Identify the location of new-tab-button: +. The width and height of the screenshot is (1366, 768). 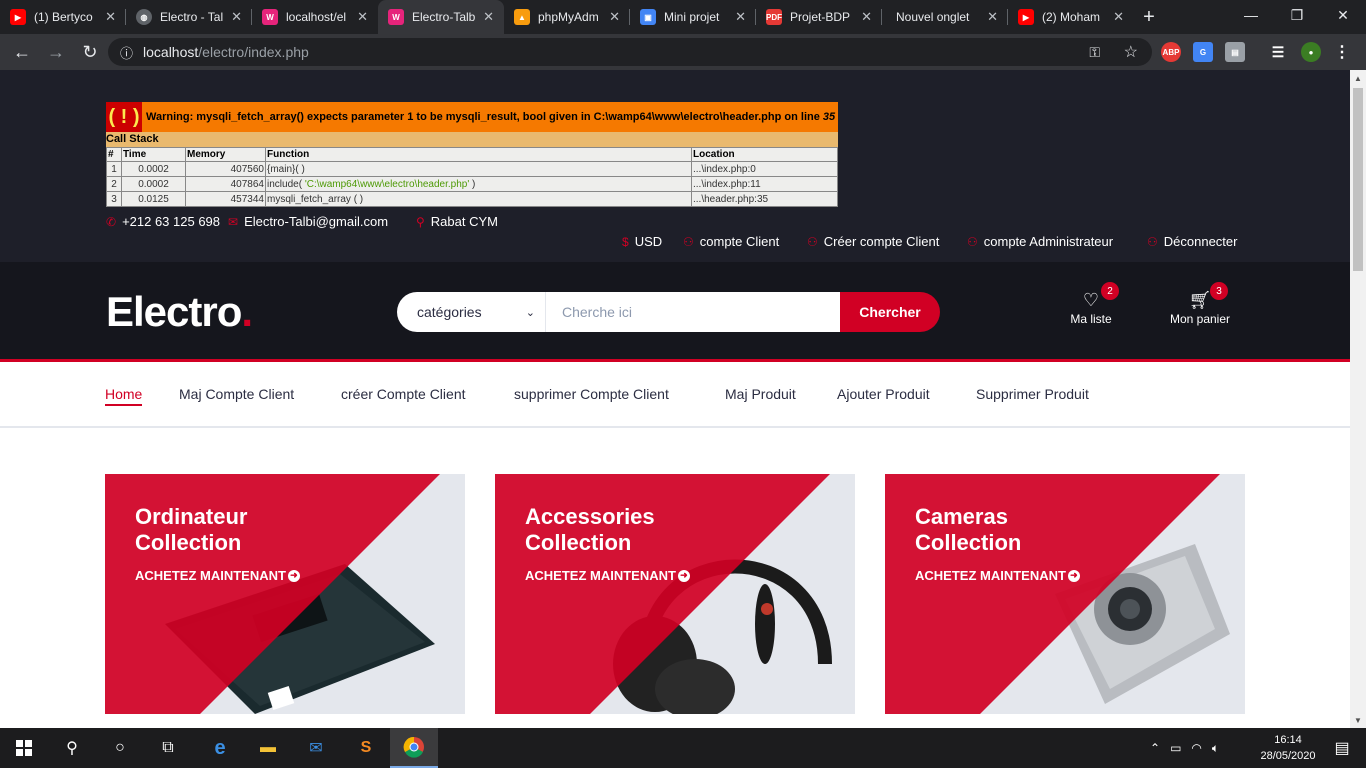
(1149, 17).